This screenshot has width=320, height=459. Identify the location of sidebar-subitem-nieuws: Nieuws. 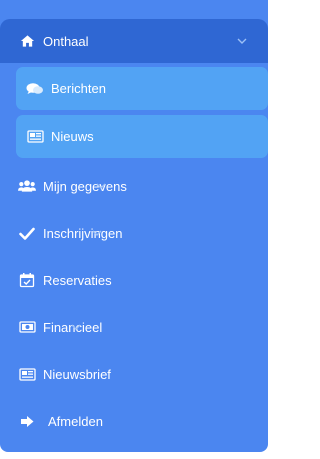
(142, 136).